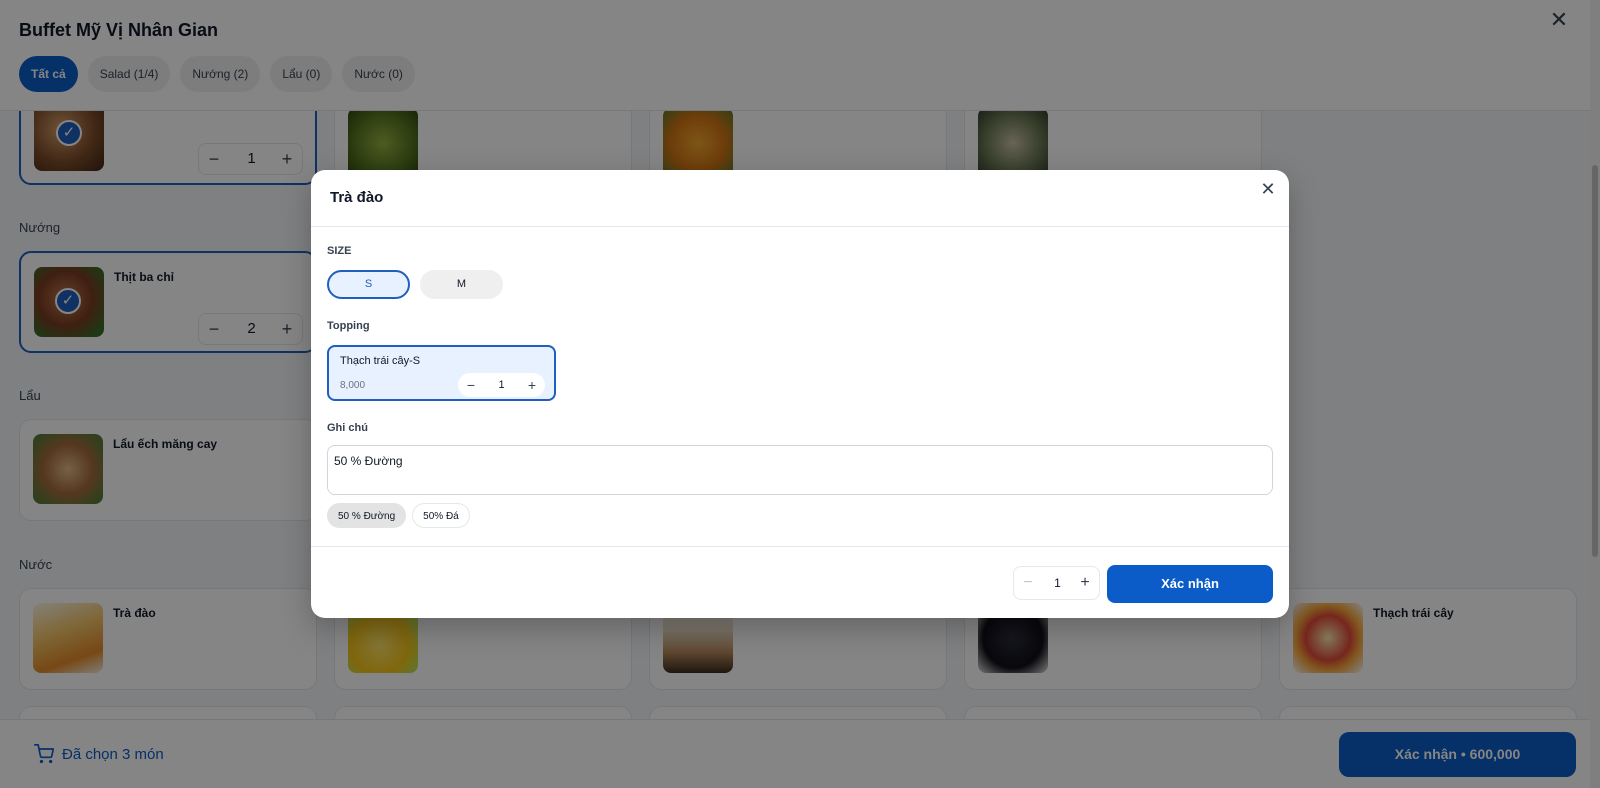  Describe the element at coordinates (348, 326) in the screenshot. I see `topping-label: Topping` at that location.